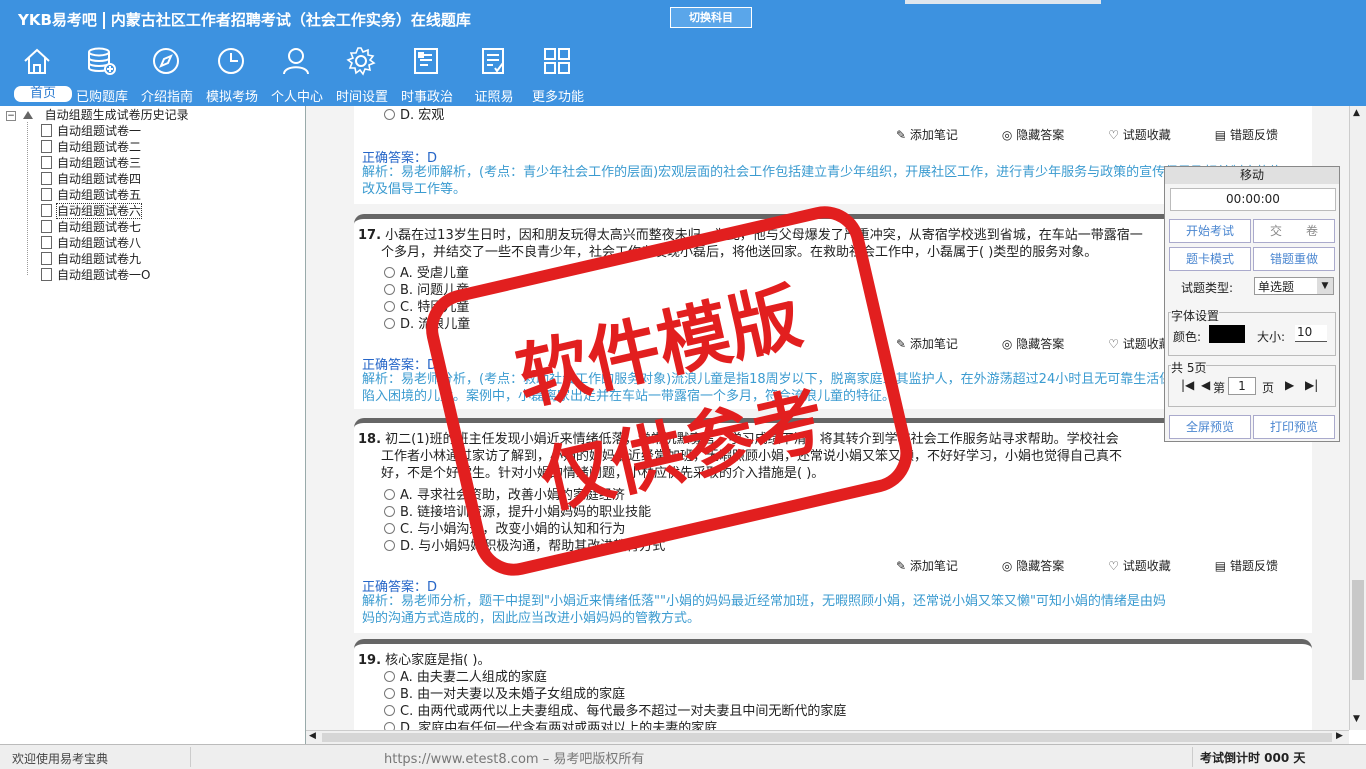  What do you see at coordinates (91, 243) in the screenshot?
I see `tree-item: 自动组题试卷八` at bounding box center [91, 243].